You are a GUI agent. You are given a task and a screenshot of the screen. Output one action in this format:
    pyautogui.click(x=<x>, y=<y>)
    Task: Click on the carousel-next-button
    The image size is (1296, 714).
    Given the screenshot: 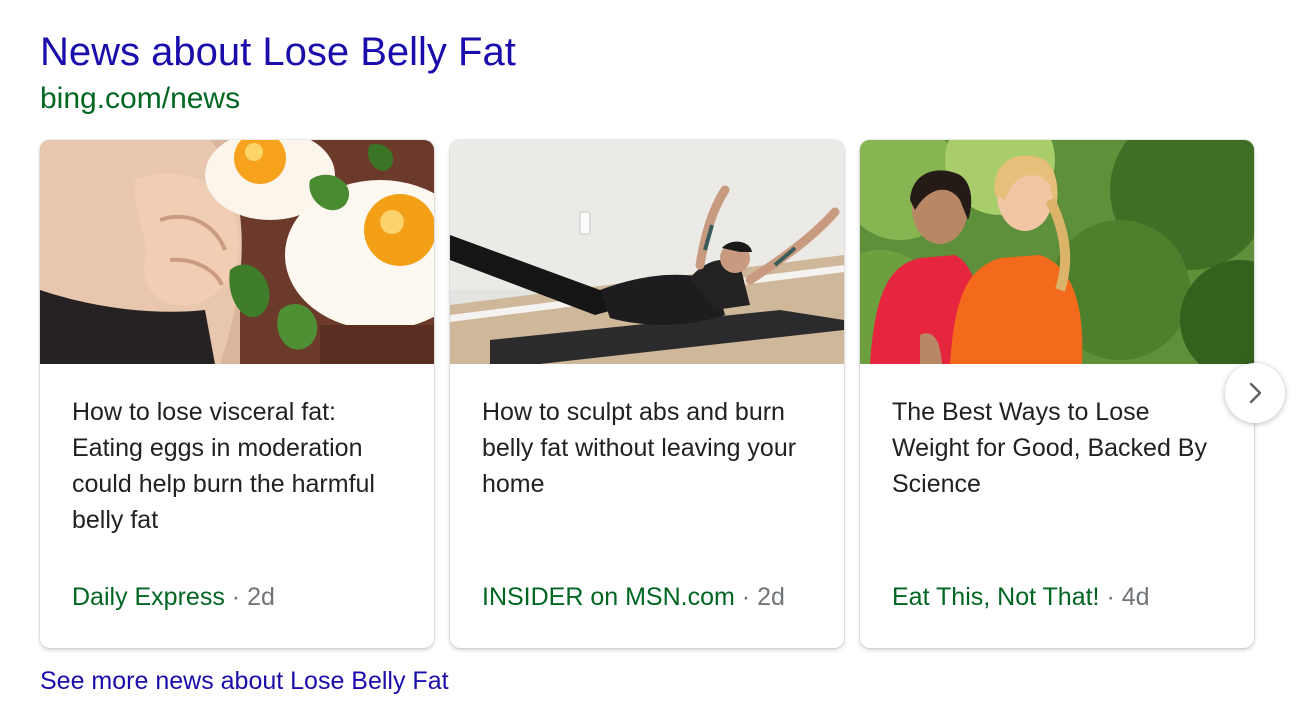 What is the action you would take?
    pyautogui.click(x=1255, y=393)
    